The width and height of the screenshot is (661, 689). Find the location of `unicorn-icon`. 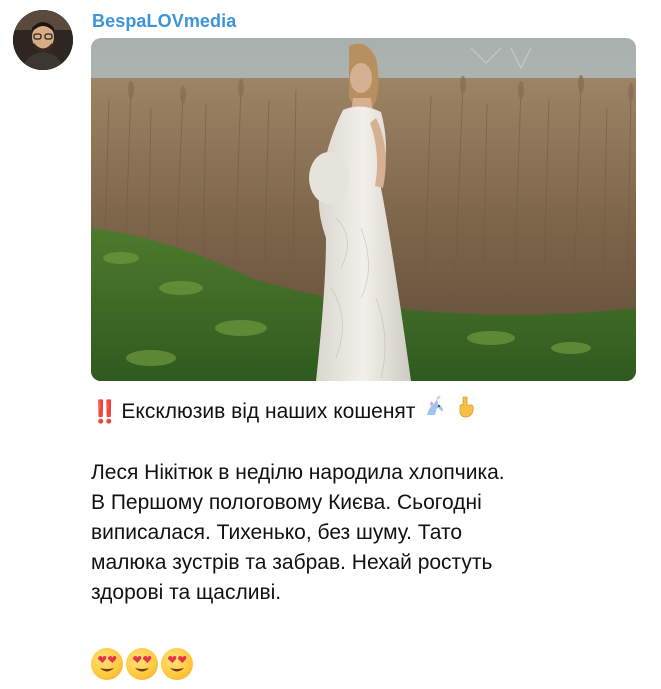

unicorn-icon is located at coordinates (435, 411).